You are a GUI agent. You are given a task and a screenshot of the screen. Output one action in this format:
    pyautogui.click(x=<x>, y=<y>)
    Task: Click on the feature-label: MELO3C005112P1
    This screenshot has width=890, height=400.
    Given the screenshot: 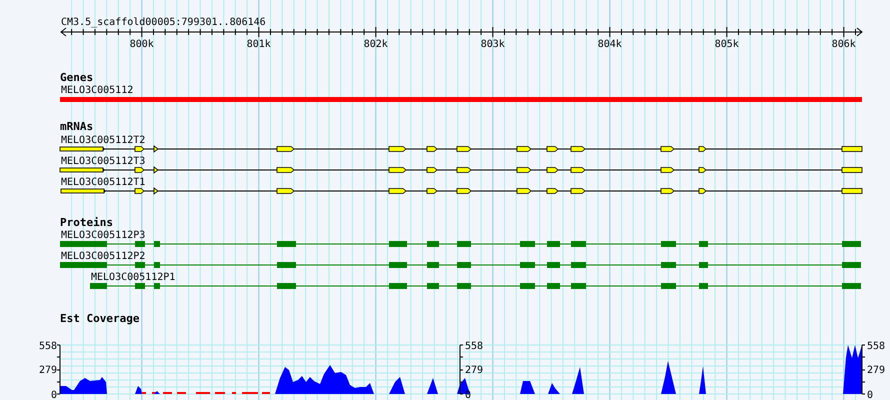 What is the action you would take?
    pyautogui.click(x=133, y=277)
    